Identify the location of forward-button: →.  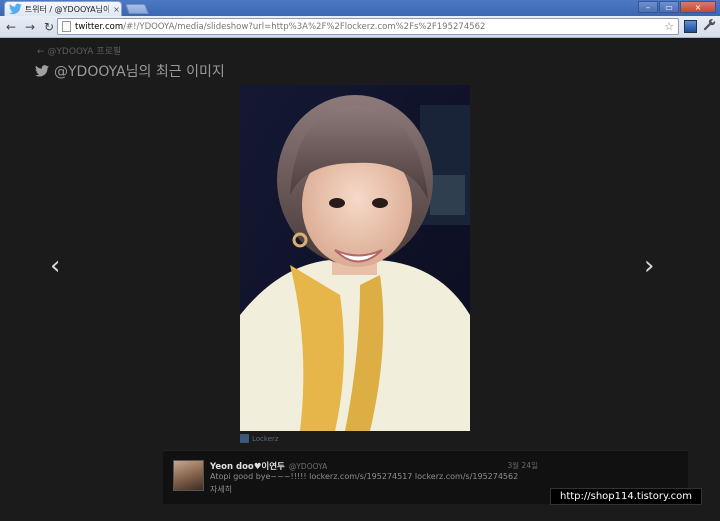
(30, 27).